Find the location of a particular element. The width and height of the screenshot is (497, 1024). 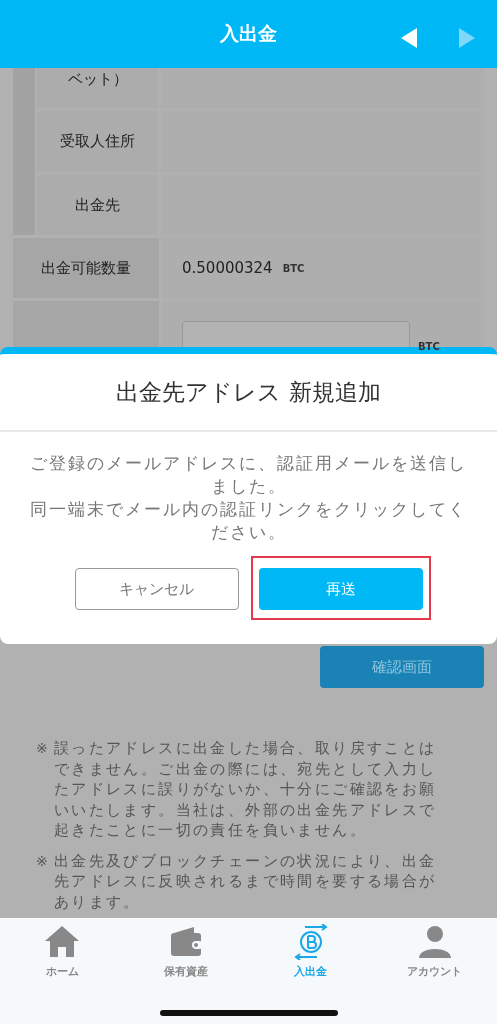

label-cell: 出金可能数量 is located at coordinates (86, 268).